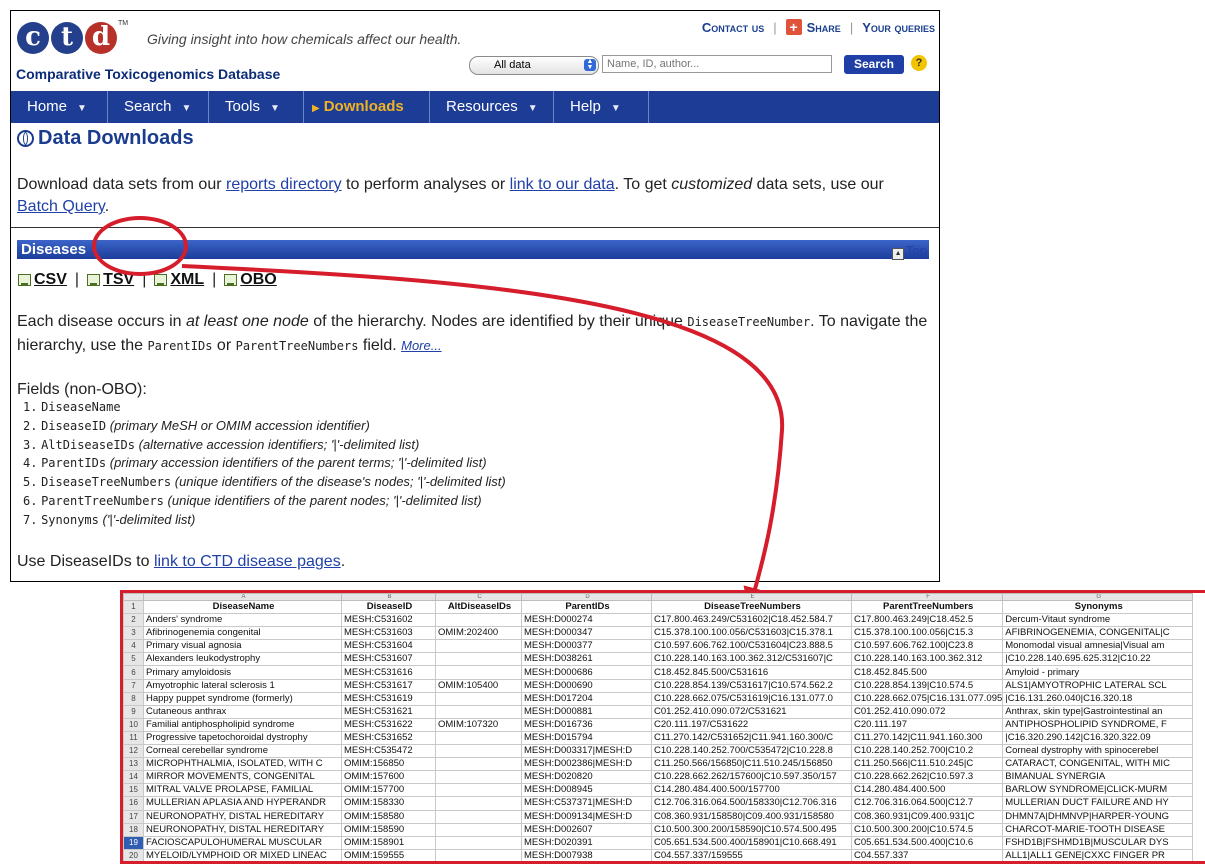 The image size is (1205, 864). What do you see at coordinates (242, 842) in the screenshot?
I see `table-cell: FACIOSCAPULOHUMERAL MUSCULAR` at bounding box center [242, 842].